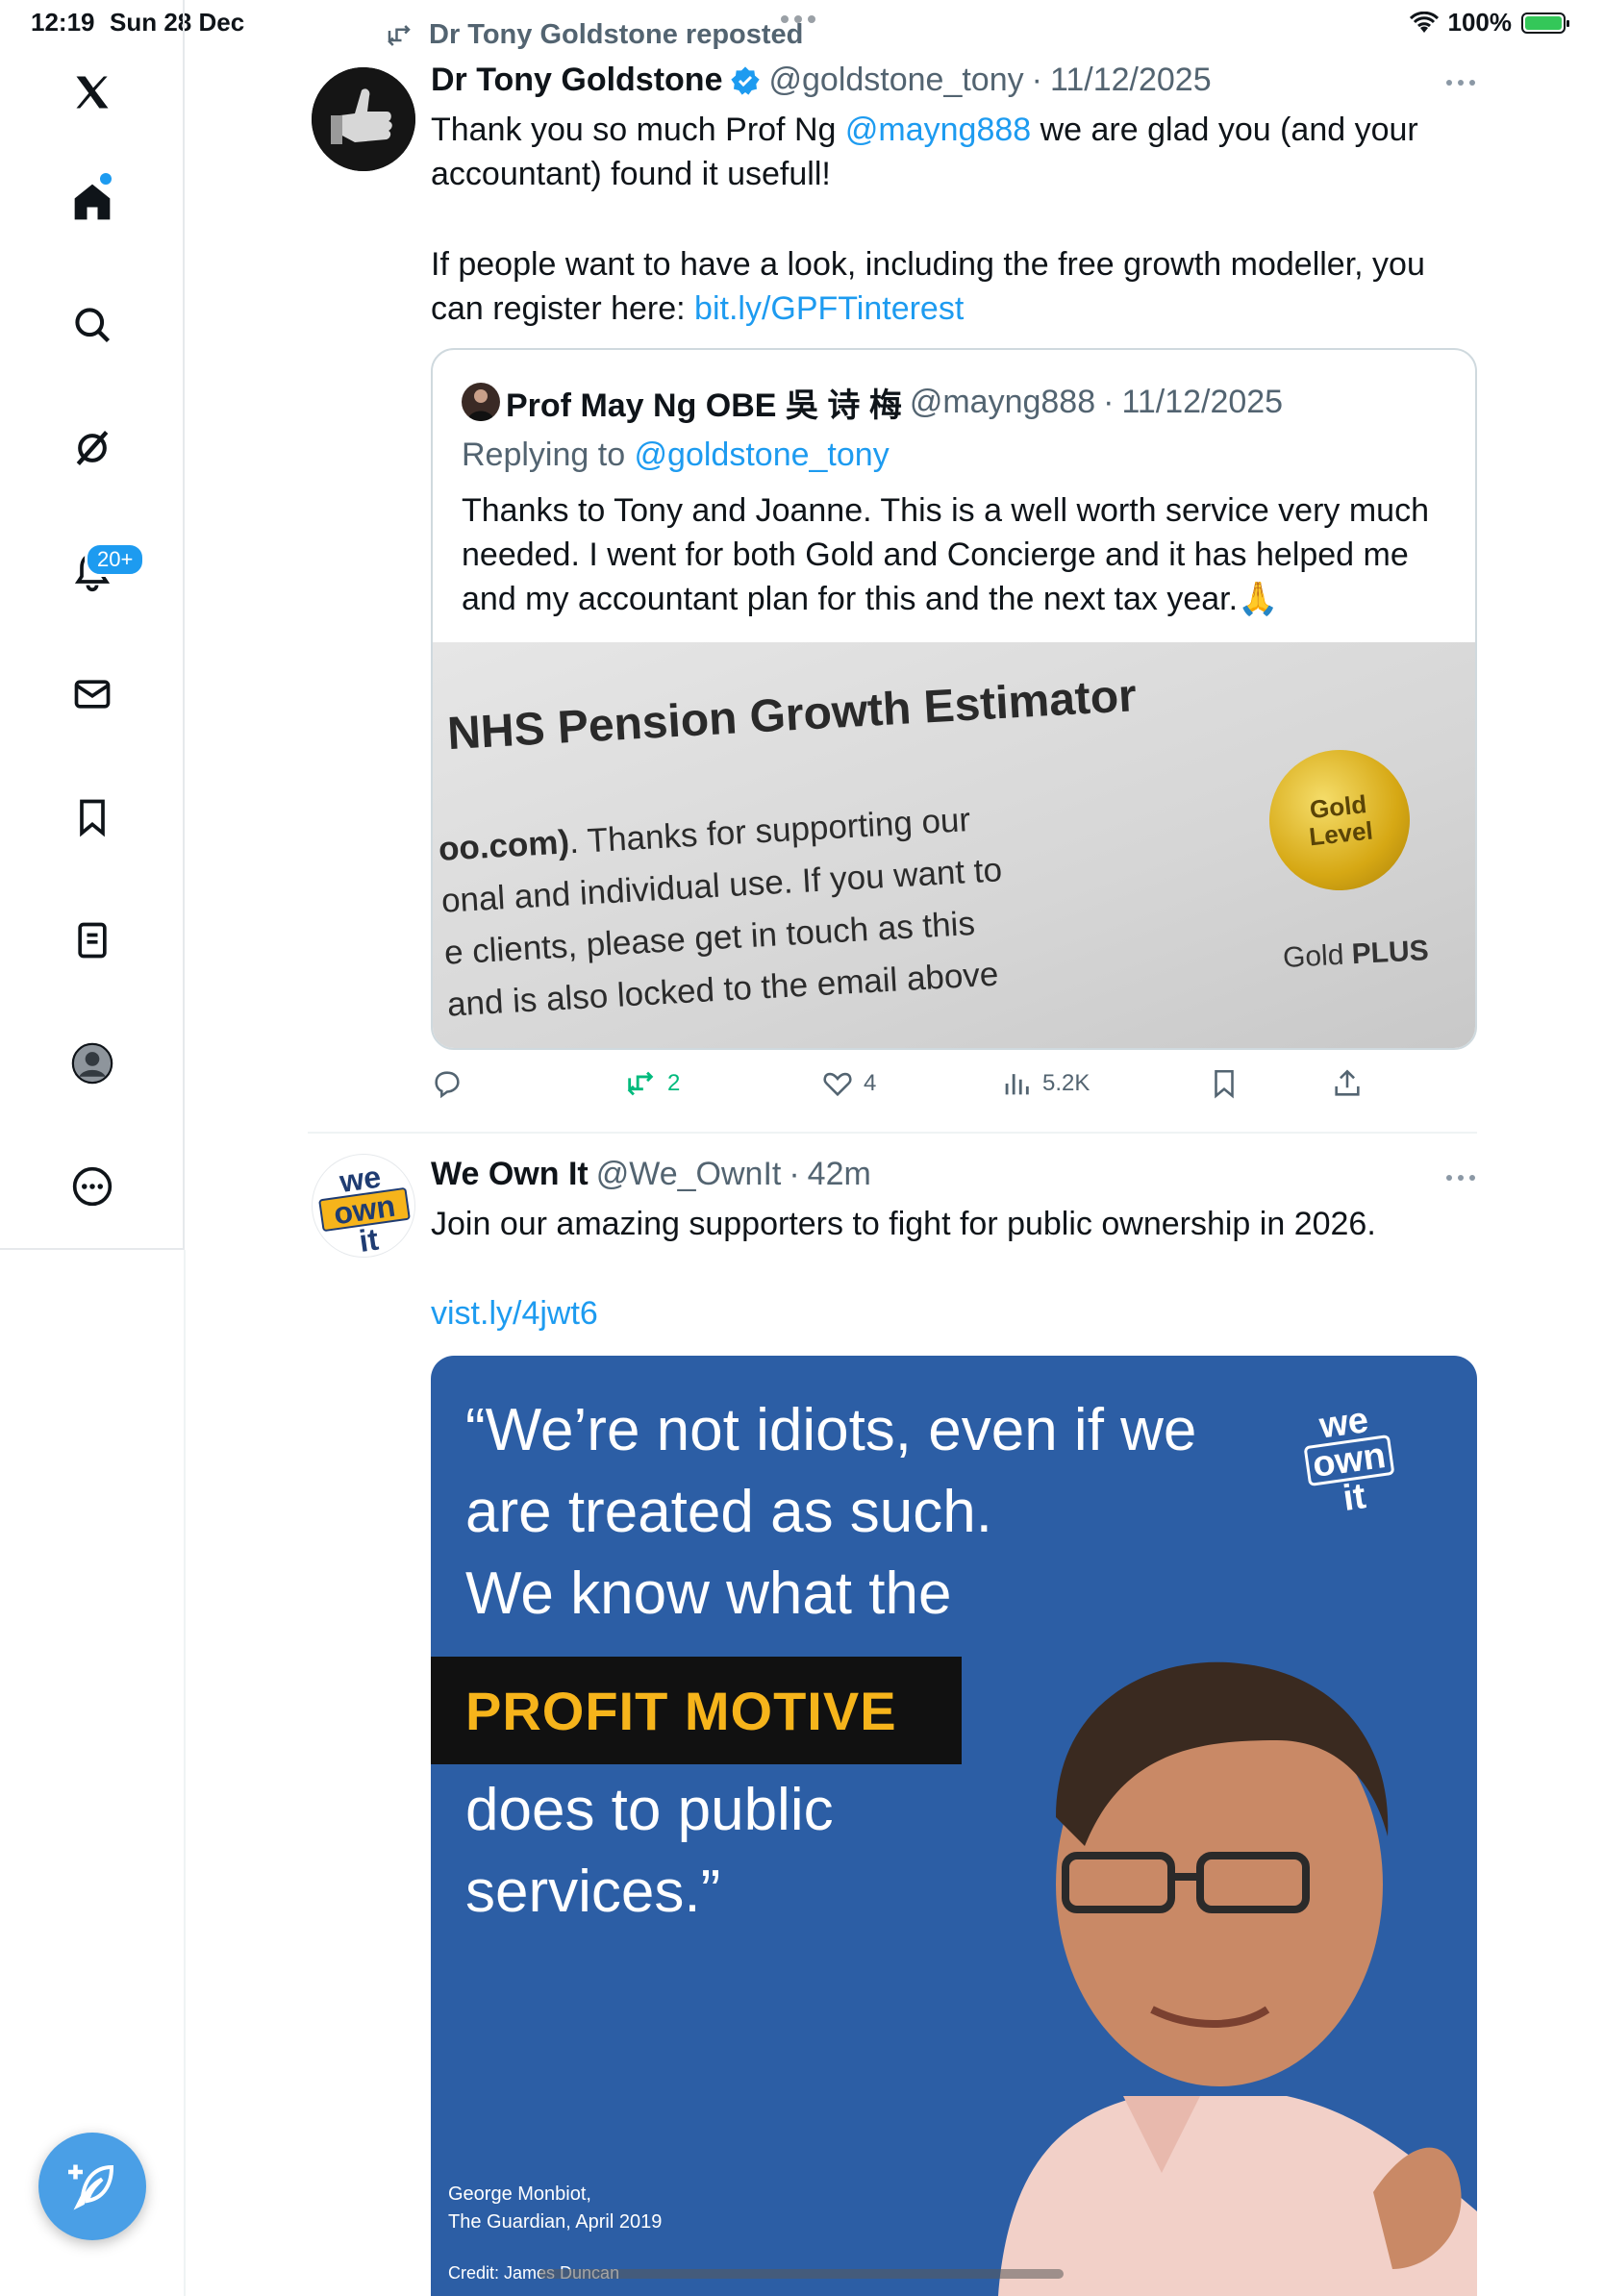 The image size is (1604, 2296). I want to click on bookmark-icon, so click(1224, 1084).